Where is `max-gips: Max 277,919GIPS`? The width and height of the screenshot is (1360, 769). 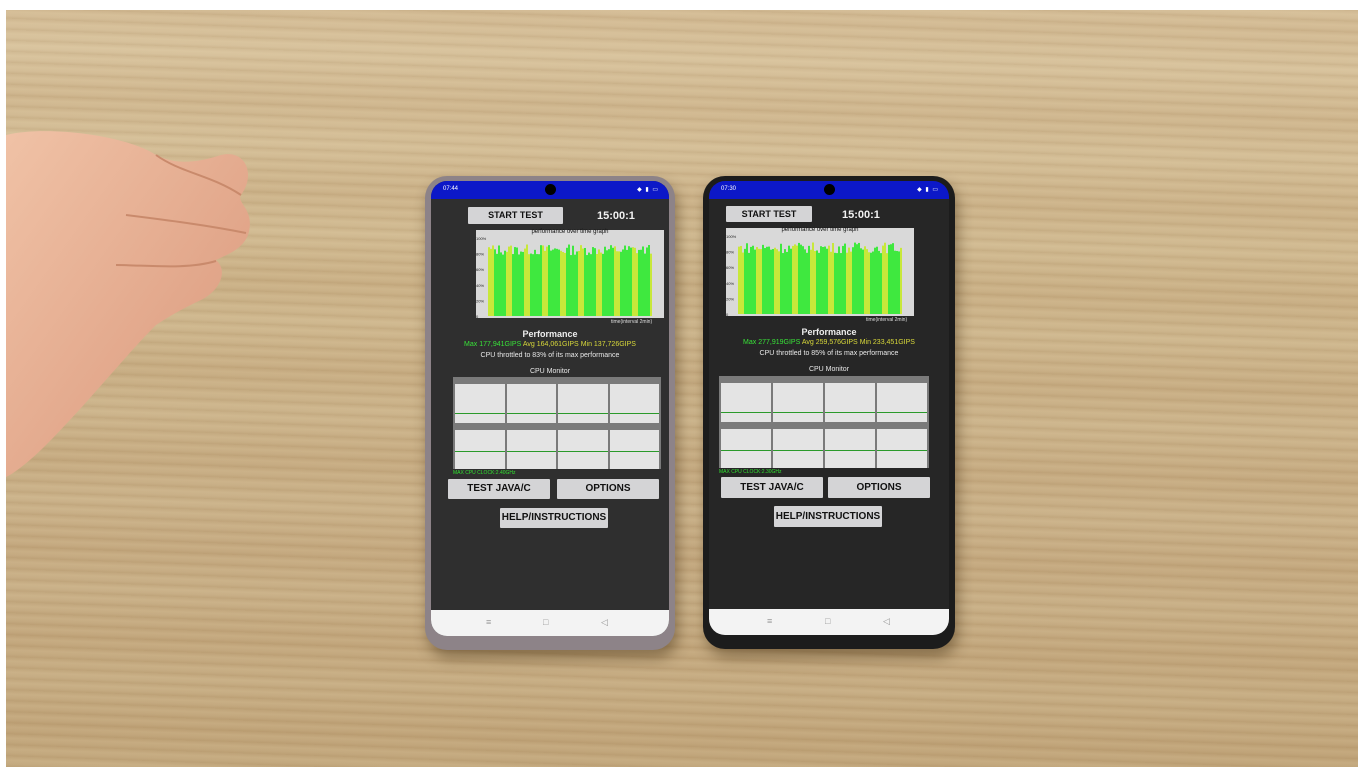
max-gips: Max 277,919GIPS is located at coordinates (772, 342).